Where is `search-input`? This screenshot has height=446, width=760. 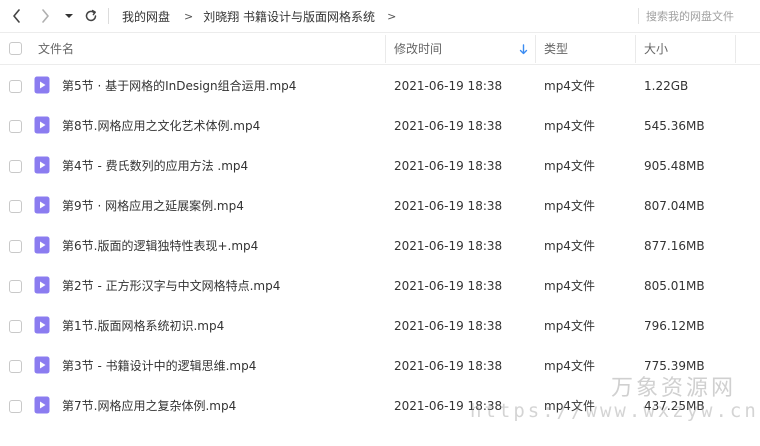
search-input is located at coordinates (701, 16).